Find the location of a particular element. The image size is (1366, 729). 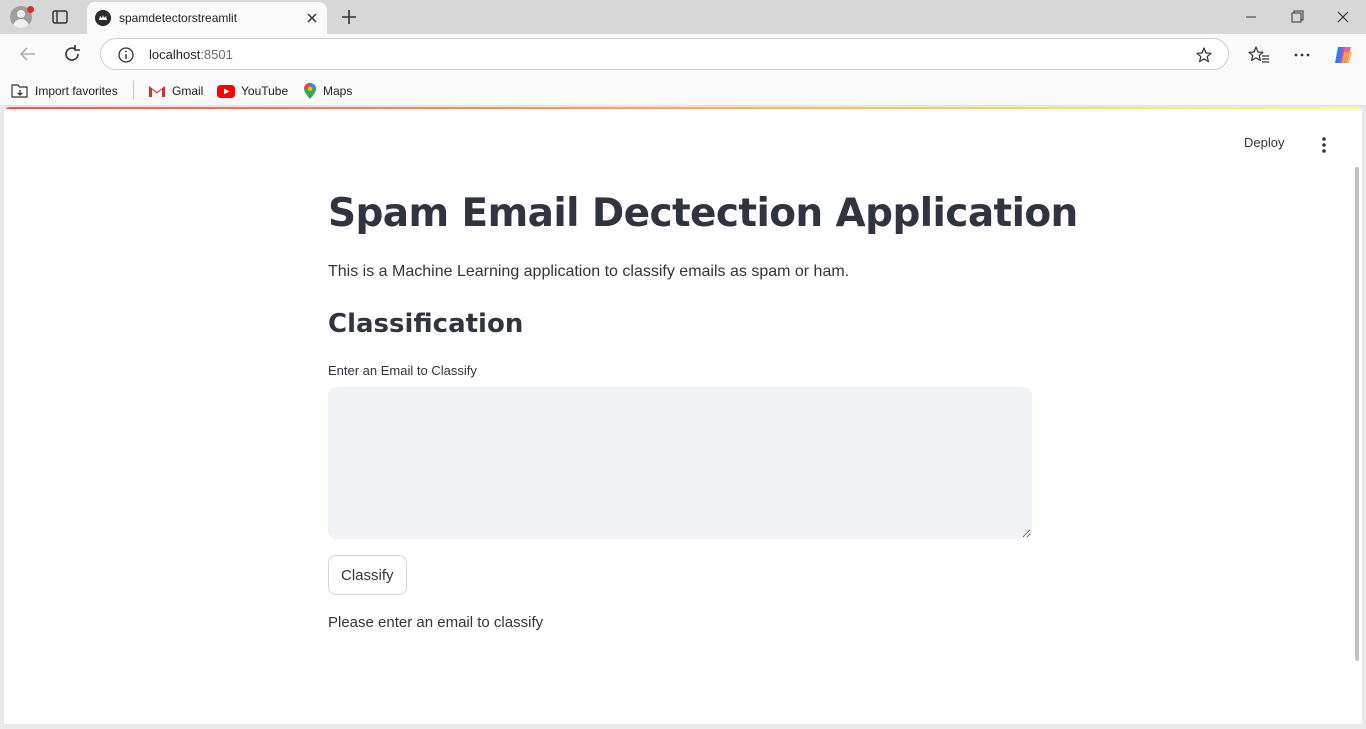

site-info-icon is located at coordinates (126, 55).